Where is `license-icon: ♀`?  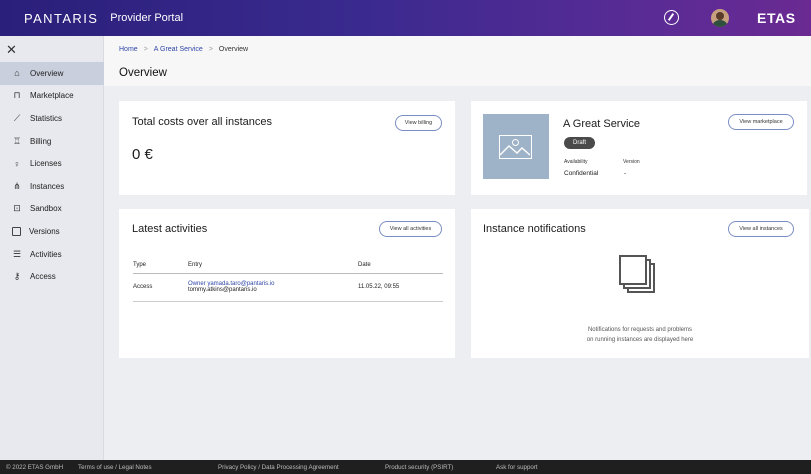 license-icon: ♀ is located at coordinates (17, 163).